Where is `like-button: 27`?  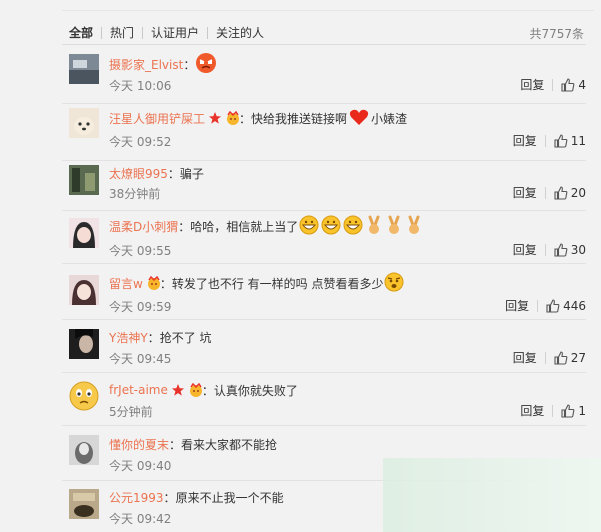
like-button: 27 is located at coordinates (570, 358).